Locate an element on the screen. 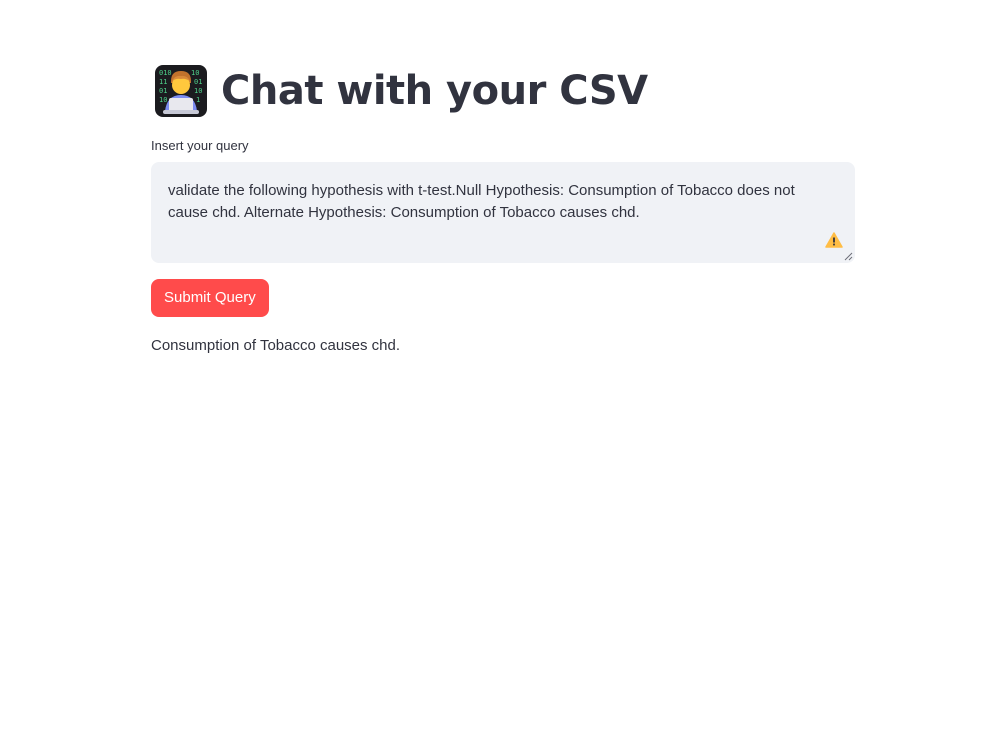 This screenshot has height=748, width=986. page-title: Chat with your CSV is located at coordinates (434, 91).